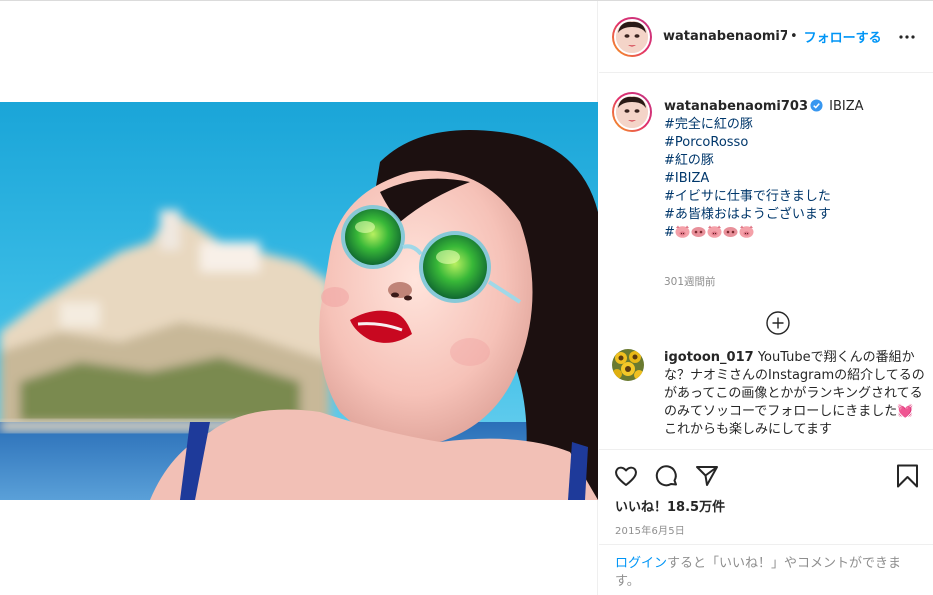 The width and height of the screenshot is (933, 595). I want to click on login-link: ログイン, so click(641, 563).